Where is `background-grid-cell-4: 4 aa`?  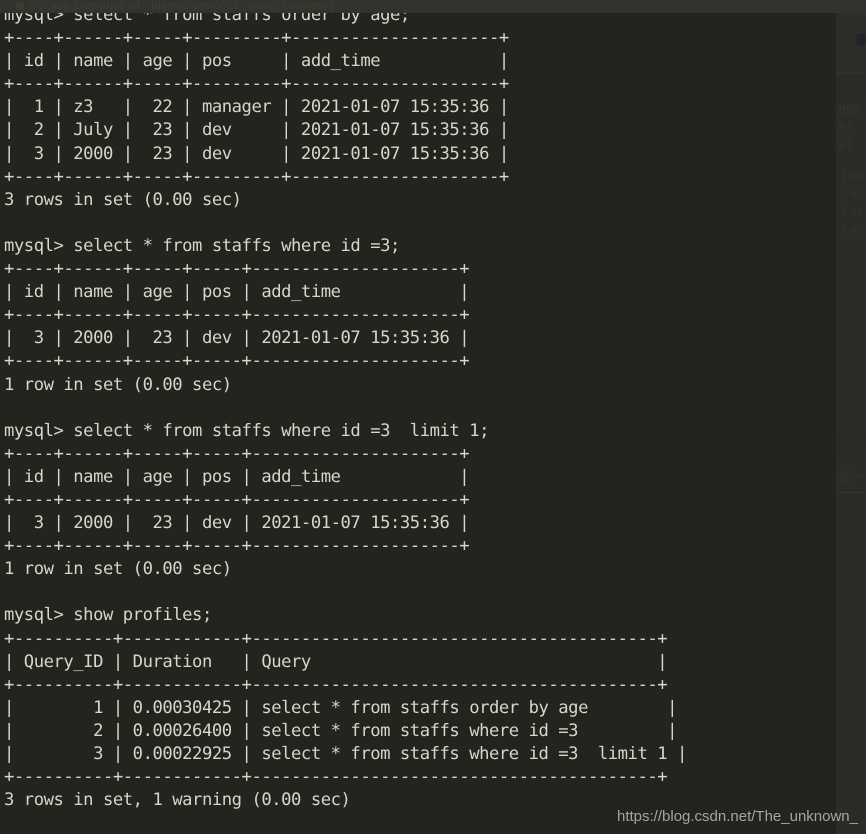
background-grid-cell-4: 4 aa is located at coordinates (852, 229).